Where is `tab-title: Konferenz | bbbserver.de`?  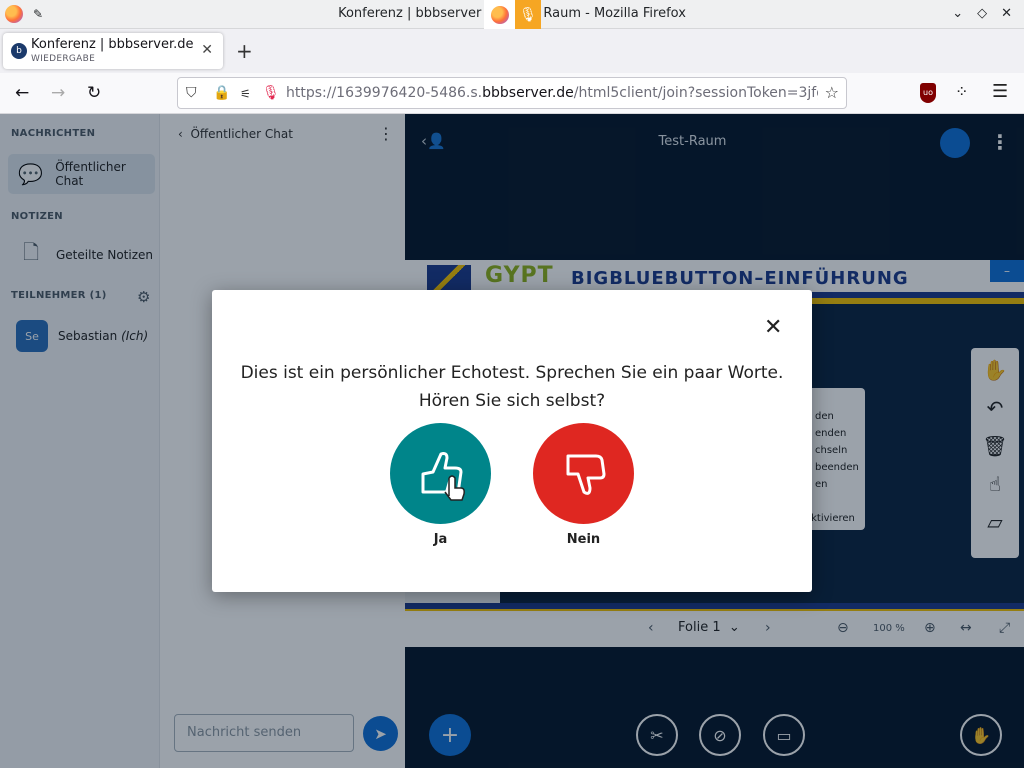
tab-title: Konferenz | bbbserver.de is located at coordinates (112, 44).